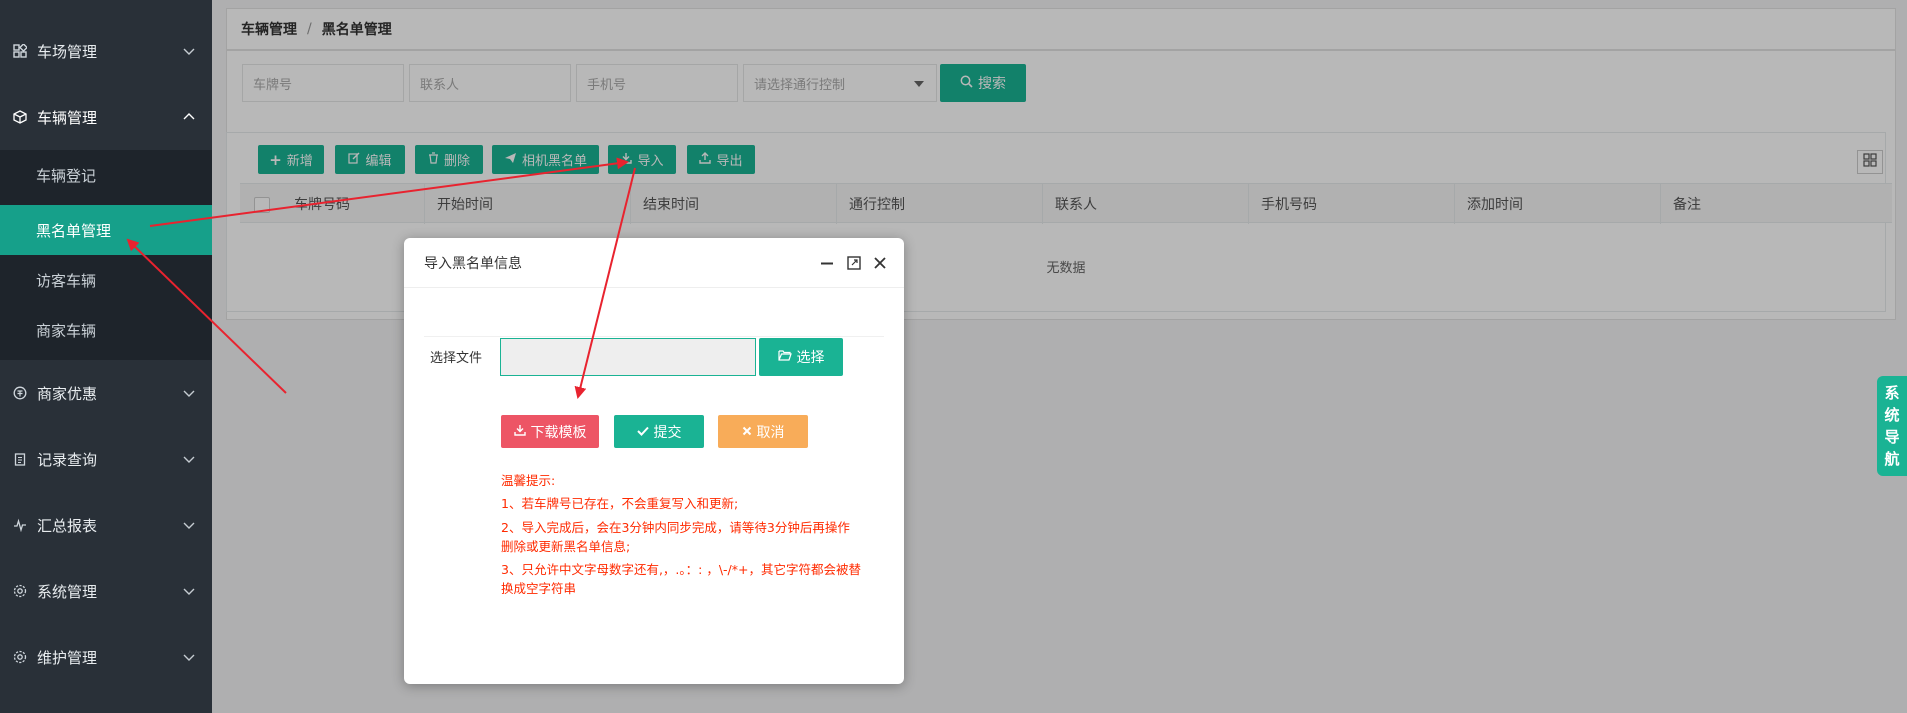 Image resolution: width=1907 pixels, height=713 pixels. Describe the element at coordinates (1892, 459) in the screenshot. I see `side-nav-char: 航` at that location.